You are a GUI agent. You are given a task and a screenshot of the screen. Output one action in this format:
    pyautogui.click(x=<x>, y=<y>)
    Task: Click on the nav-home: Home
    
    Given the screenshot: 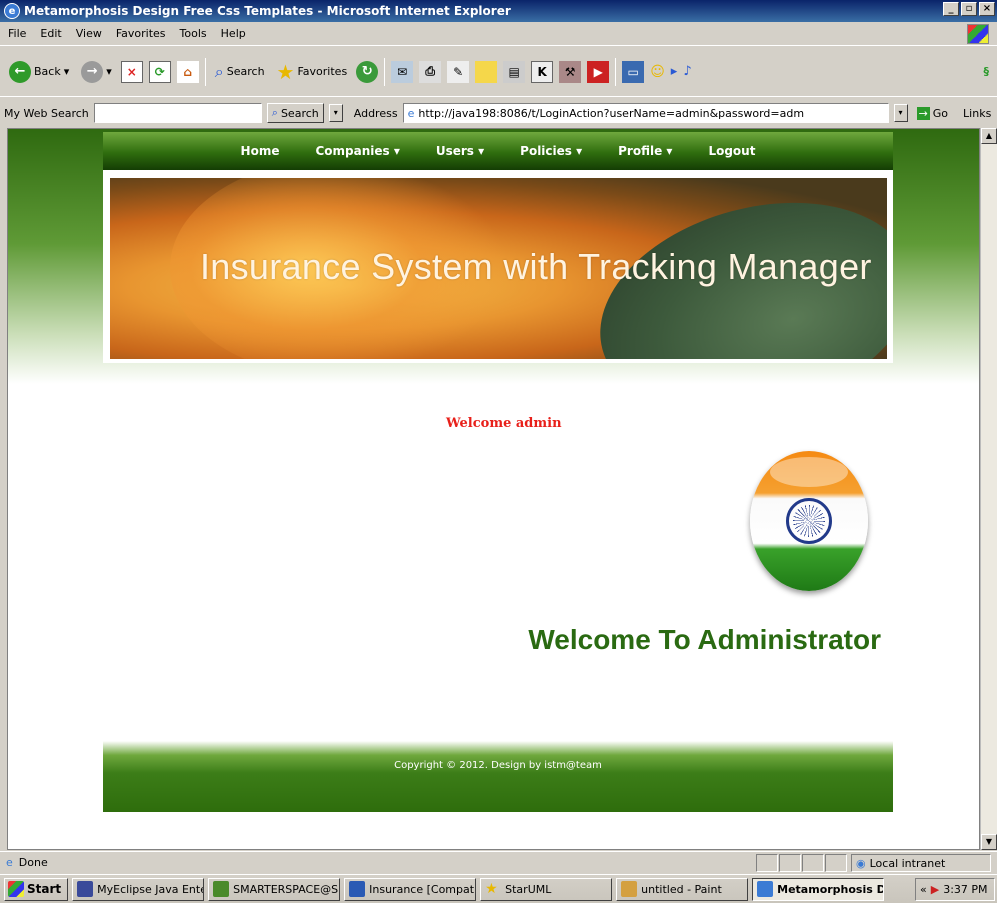 What is the action you would take?
    pyautogui.click(x=260, y=151)
    